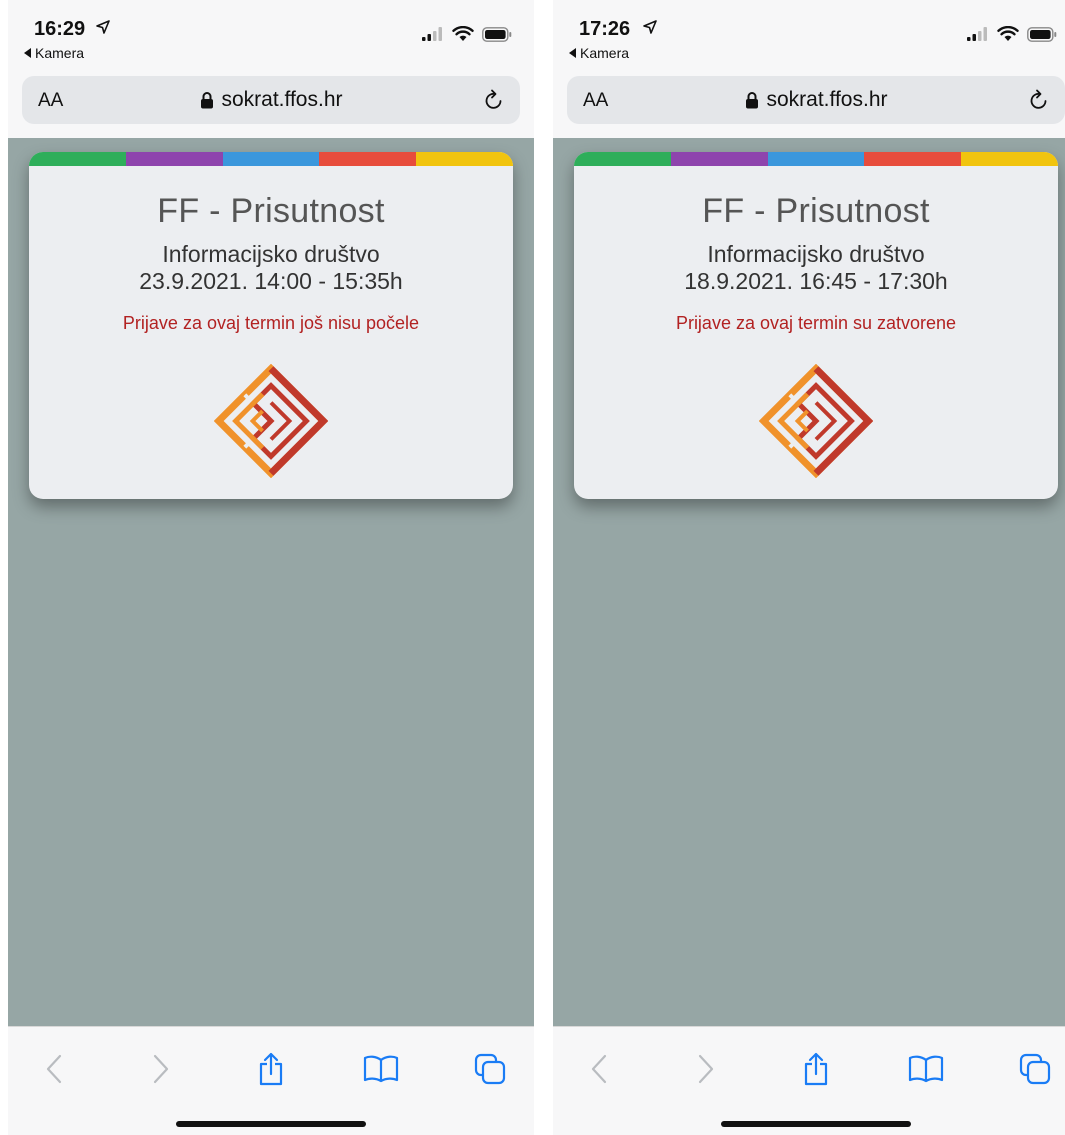  What do you see at coordinates (816, 323) in the screenshot?
I see `registration-status: Prijave za ovaj termin su zatvorene` at bounding box center [816, 323].